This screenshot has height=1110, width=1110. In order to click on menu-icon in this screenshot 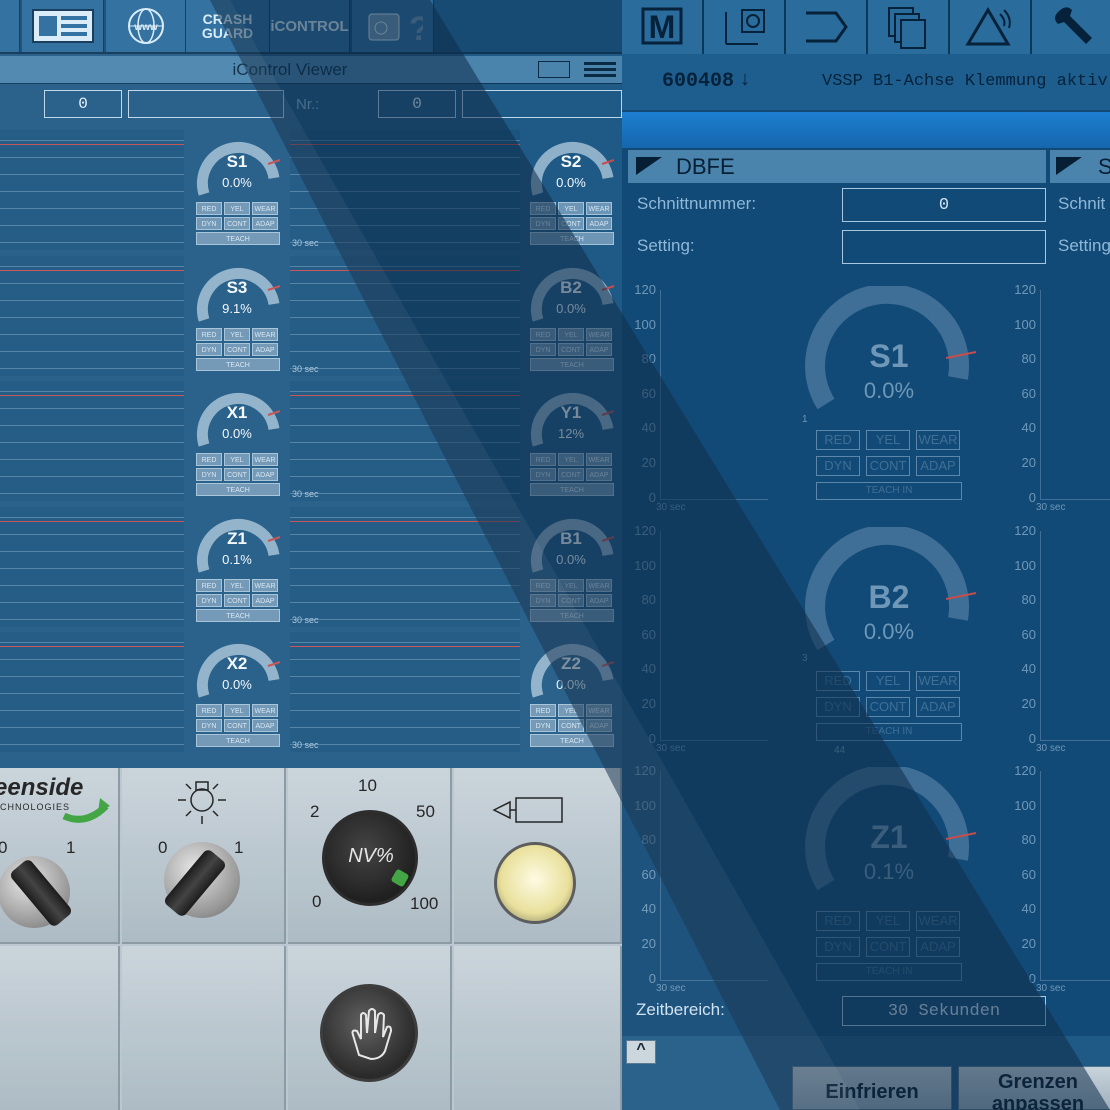, I will do `click(600, 70)`.